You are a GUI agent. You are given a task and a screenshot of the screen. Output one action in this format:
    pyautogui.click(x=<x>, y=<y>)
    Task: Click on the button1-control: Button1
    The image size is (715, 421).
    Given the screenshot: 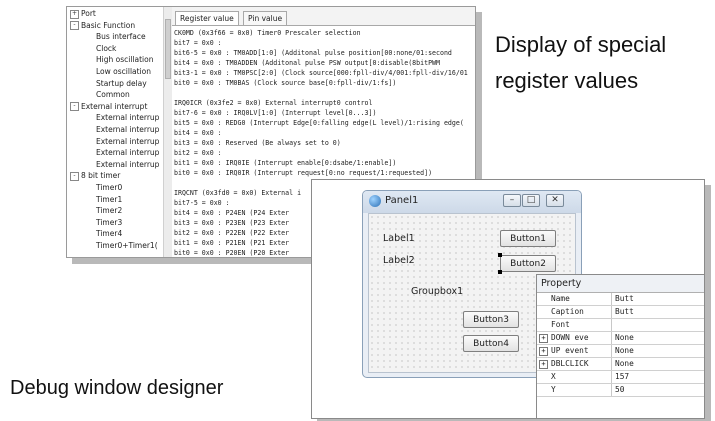 What is the action you would take?
    pyautogui.click(x=528, y=238)
    